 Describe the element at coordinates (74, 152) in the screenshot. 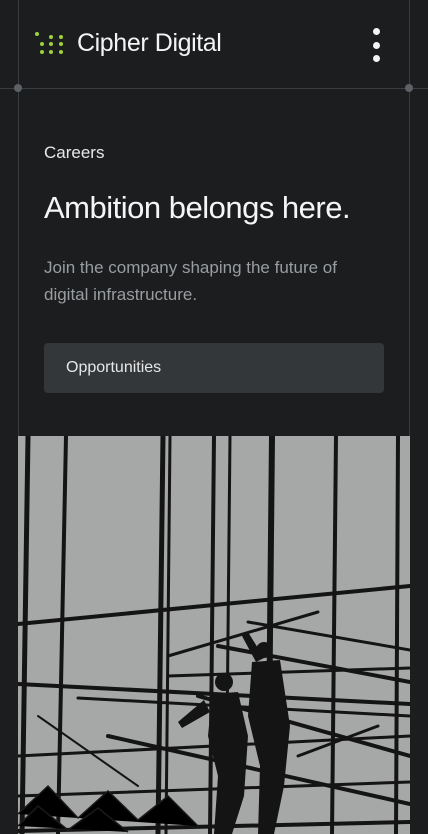

I see `section-eyebrow: Careers` at that location.